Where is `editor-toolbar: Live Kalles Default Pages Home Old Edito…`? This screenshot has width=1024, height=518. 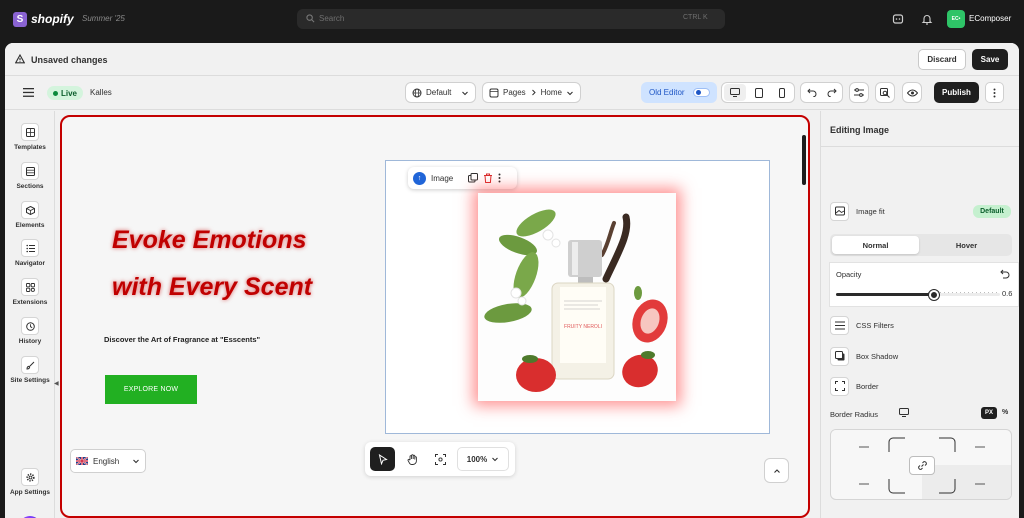 editor-toolbar: Live Kalles Default Pages Home Old Edito… is located at coordinates (512, 93).